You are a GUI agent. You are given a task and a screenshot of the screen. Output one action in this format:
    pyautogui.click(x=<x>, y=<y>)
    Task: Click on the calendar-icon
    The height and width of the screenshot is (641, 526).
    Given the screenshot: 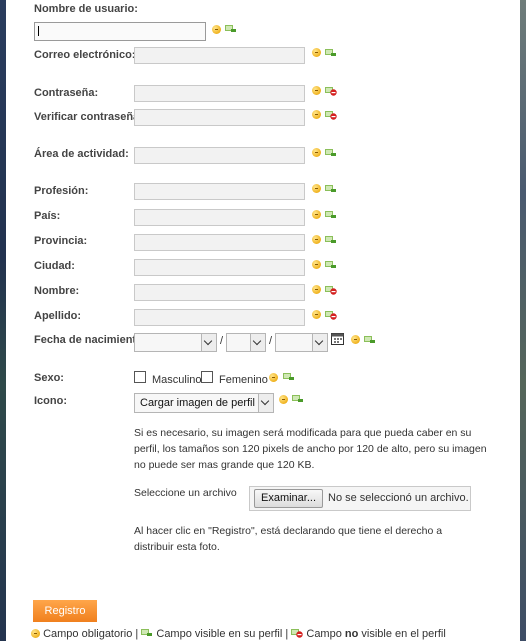 What is the action you would take?
    pyautogui.click(x=337, y=339)
    